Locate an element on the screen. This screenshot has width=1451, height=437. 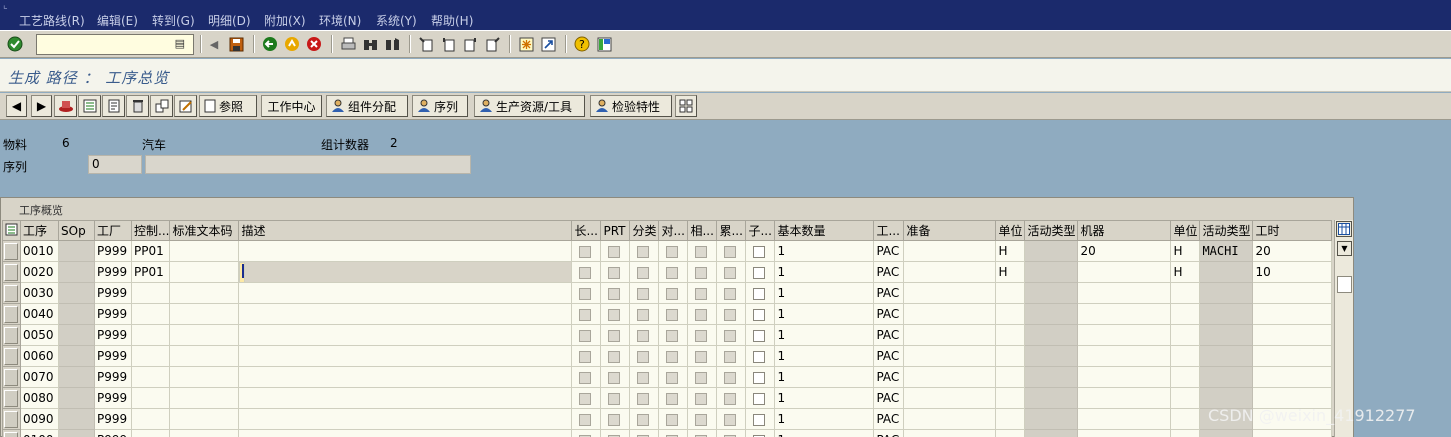
menu-help: 帮助(H) is located at coordinates (452, 20).